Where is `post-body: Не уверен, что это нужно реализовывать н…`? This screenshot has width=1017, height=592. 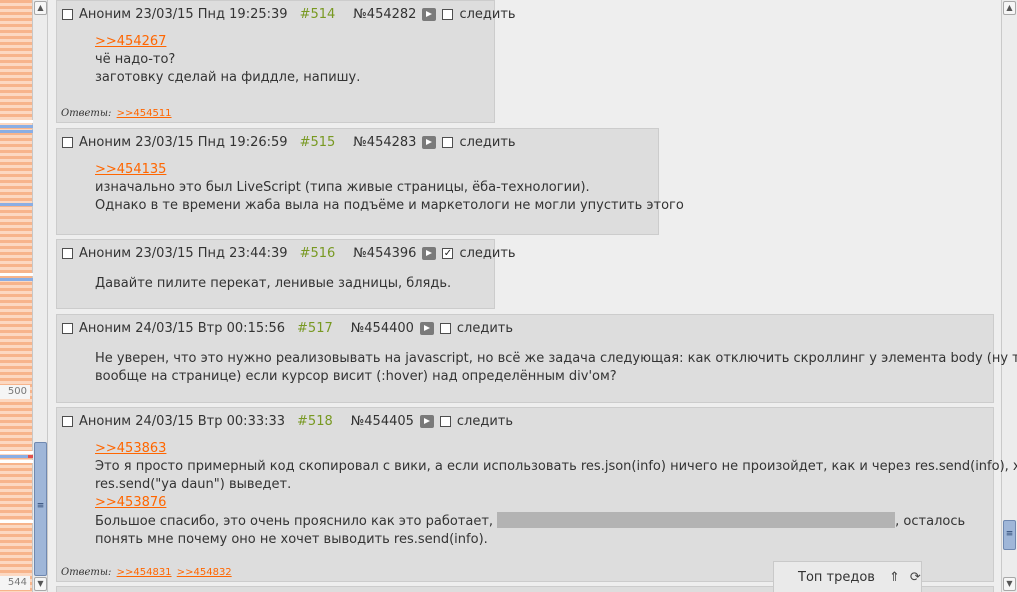 post-body: Не уверен, что это нужно реализовывать н… is located at coordinates (556, 368).